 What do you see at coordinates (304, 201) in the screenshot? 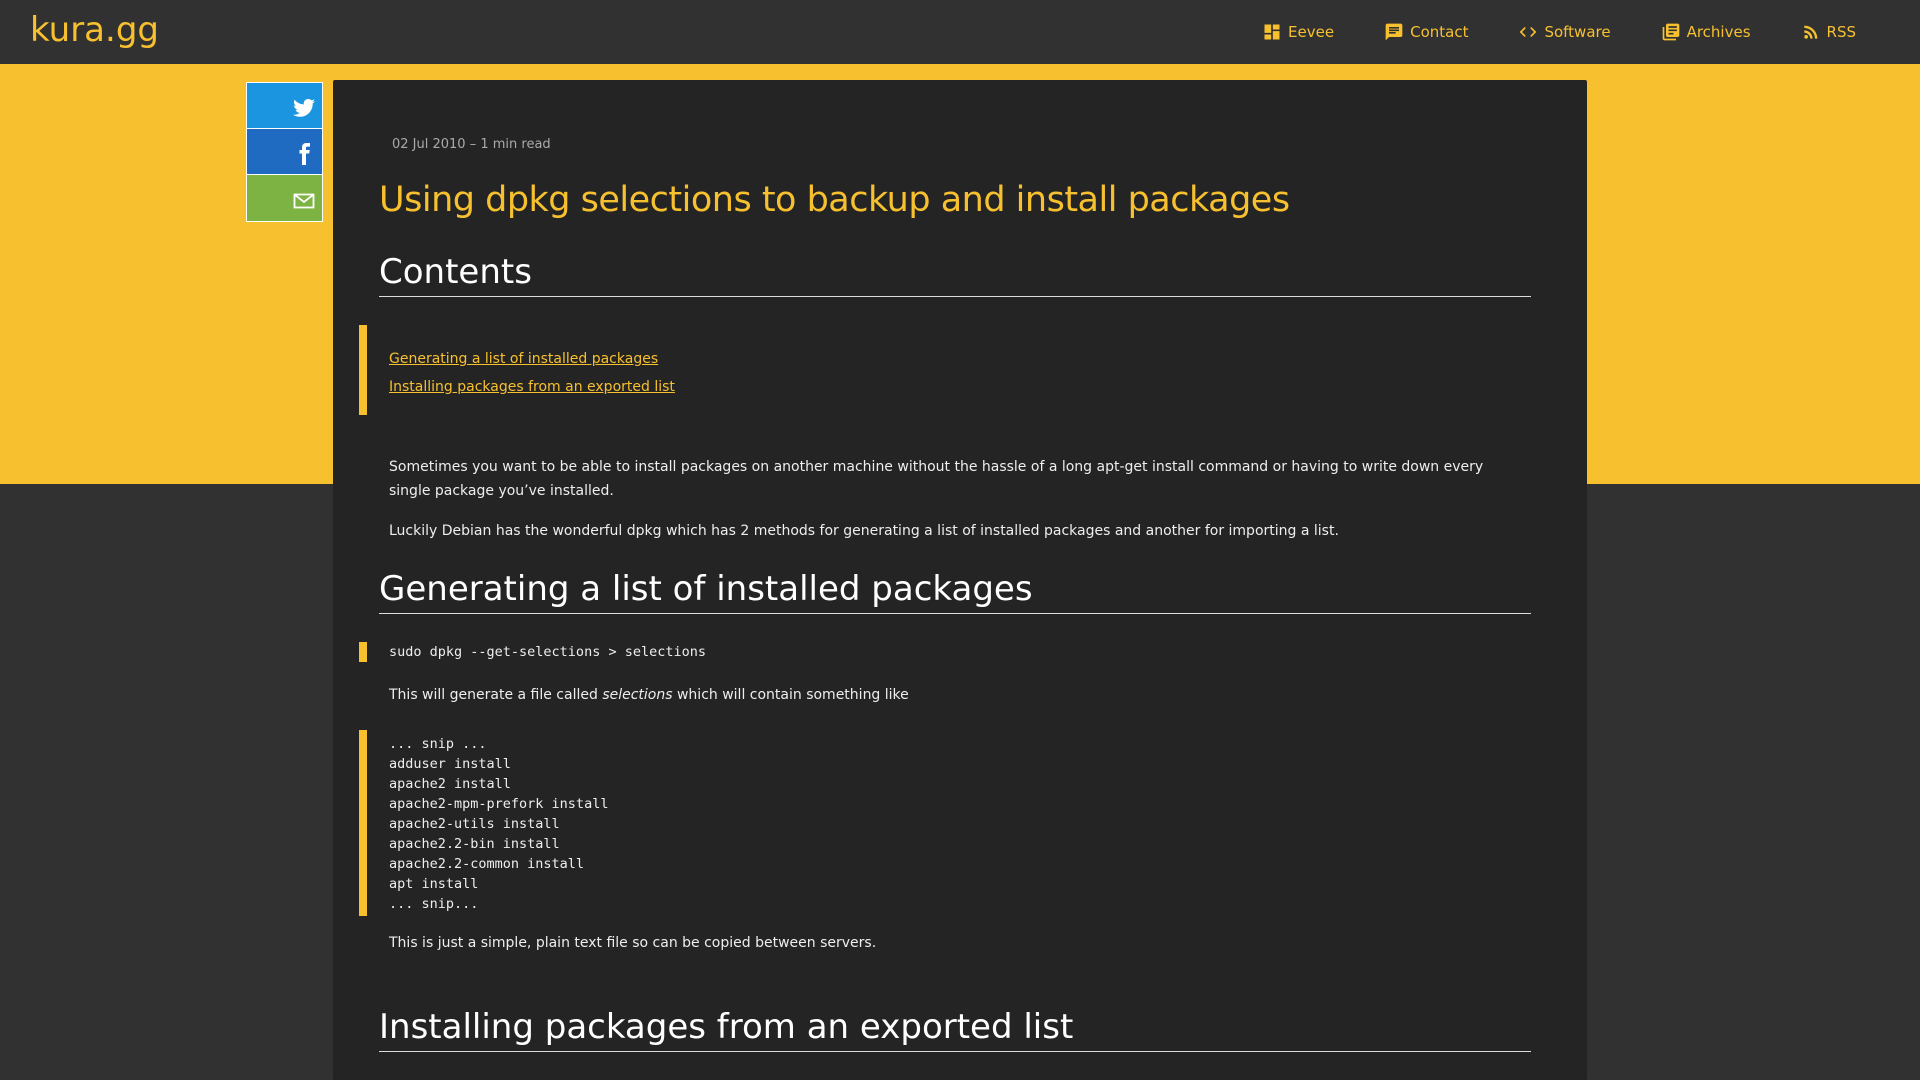
I see `mail-icon` at bounding box center [304, 201].